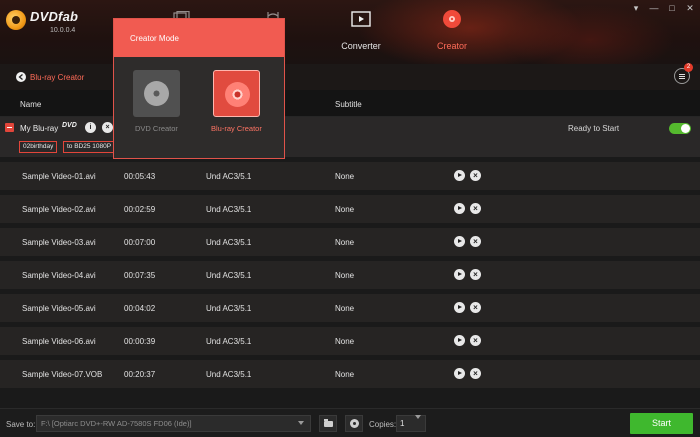 This screenshot has height=437, width=700. I want to click on bluray-creator-option, so click(236, 93).